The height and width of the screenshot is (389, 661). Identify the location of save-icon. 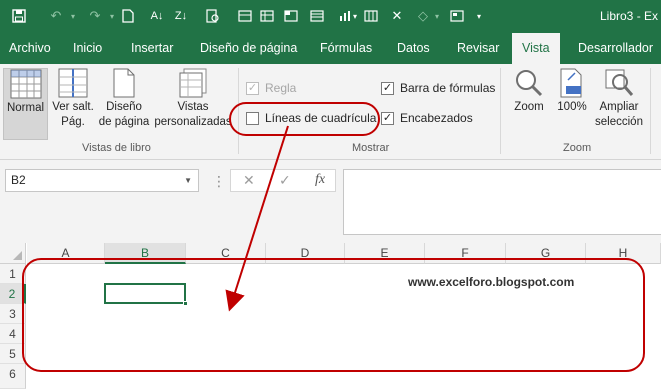
(19, 16).